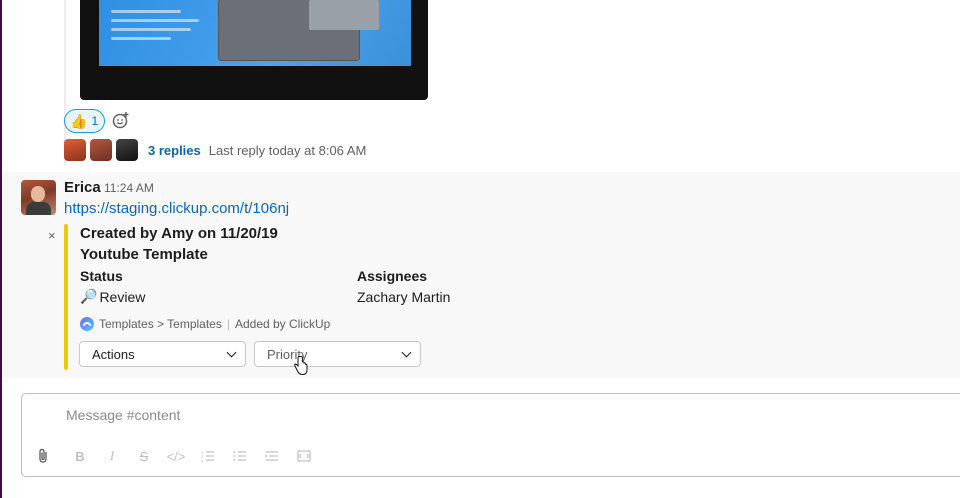 This screenshot has width=960, height=498. Describe the element at coordinates (255, 33) in the screenshot. I see `video-thumbnail` at that location.